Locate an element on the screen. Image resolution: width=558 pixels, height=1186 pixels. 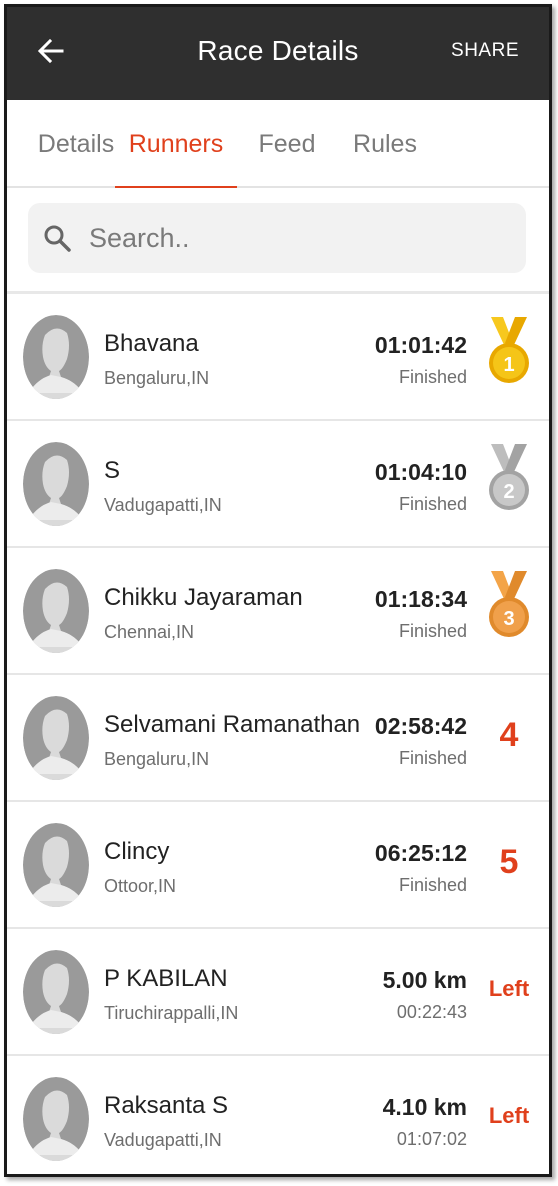
runner-row: S Vadugapatti,IN 01:04:10 Finished 2 is located at coordinates (278, 484).